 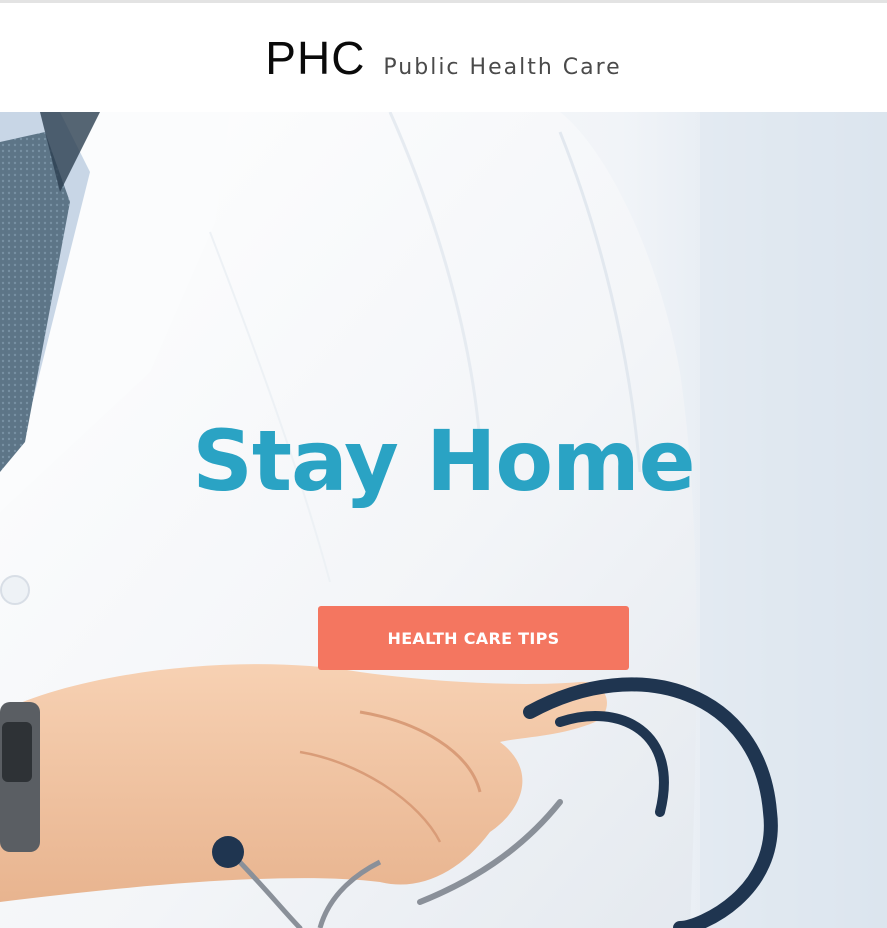 What do you see at coordinates (473, 638) in the screenshot?
I see `health-care-tips-button: HEALTH CARE TIPS` at bounding box center [473, 638].